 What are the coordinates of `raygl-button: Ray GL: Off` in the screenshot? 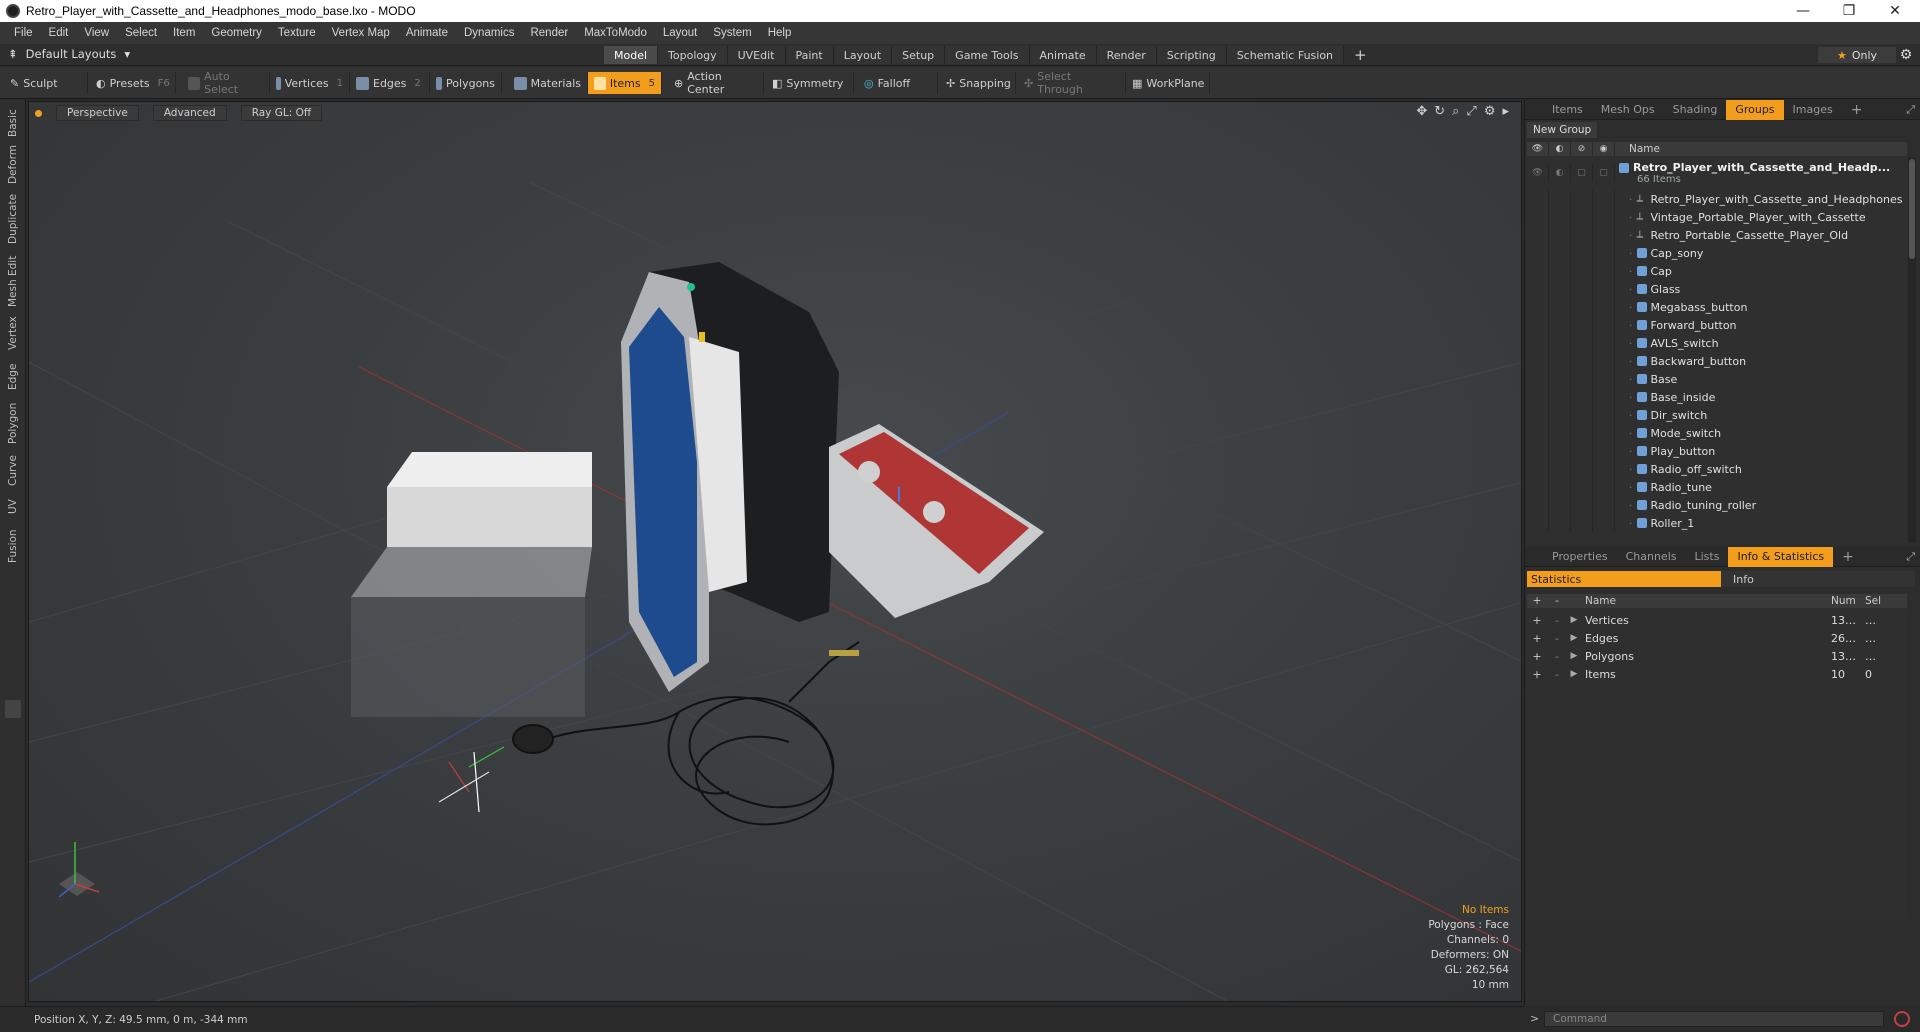 It's located at (281, 113).